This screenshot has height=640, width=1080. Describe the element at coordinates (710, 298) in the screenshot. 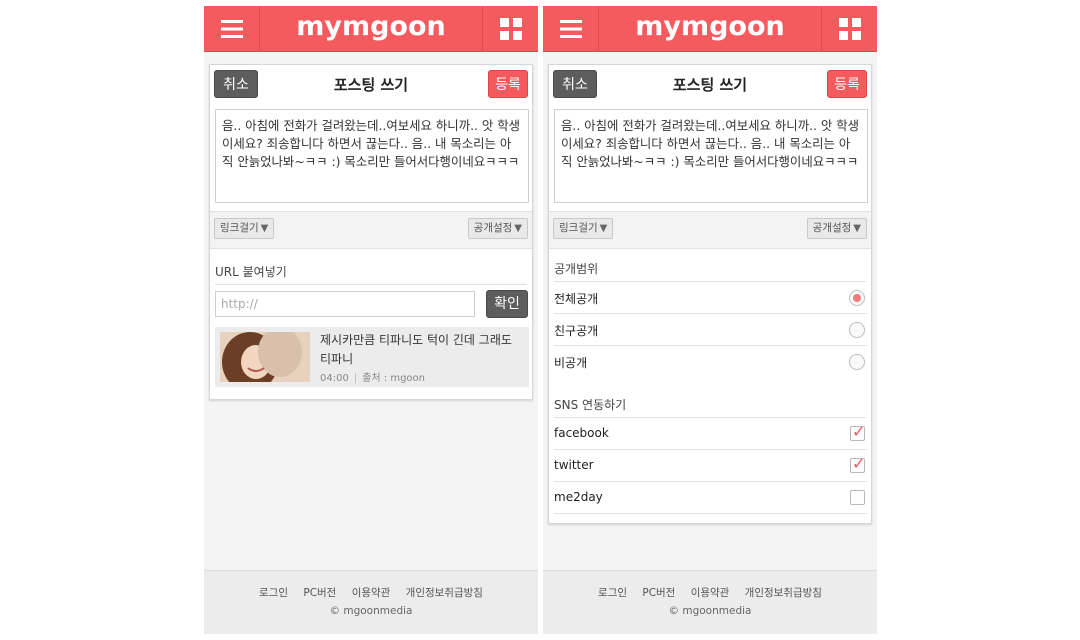

I see `scope-option-all: 전체공개` at that location.